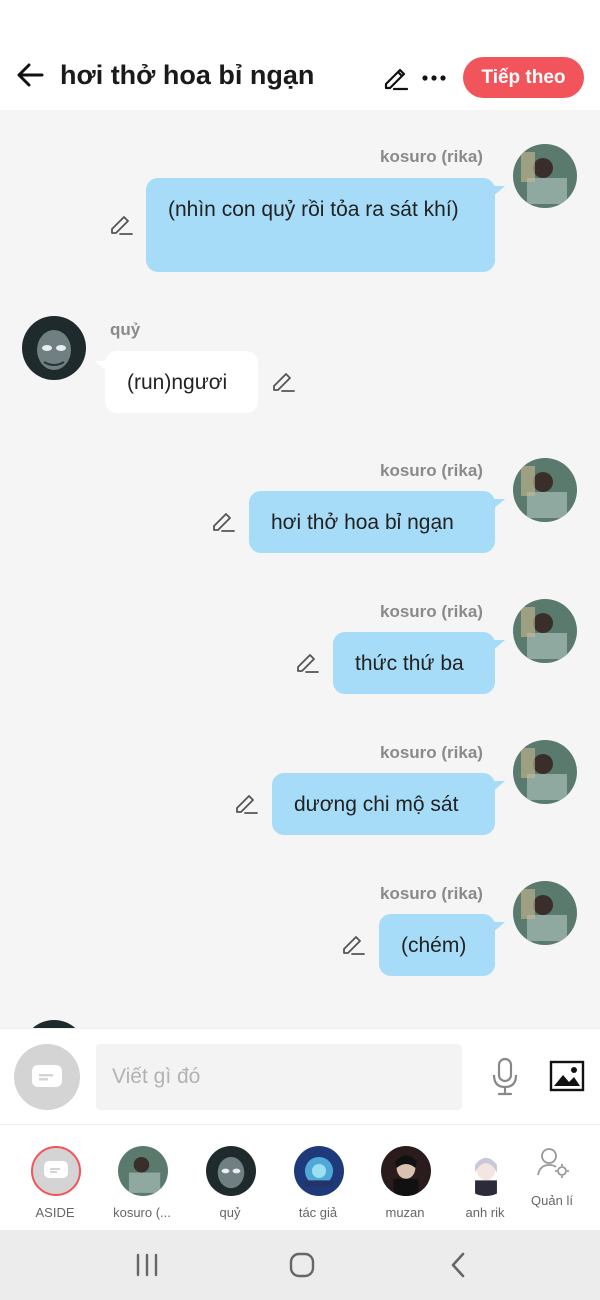  Describe the element at coordinates (300, 55) in the screenshot. I see `top-bar: hơi thở hoa bỉ ngạn Tiếp theo` at that location.